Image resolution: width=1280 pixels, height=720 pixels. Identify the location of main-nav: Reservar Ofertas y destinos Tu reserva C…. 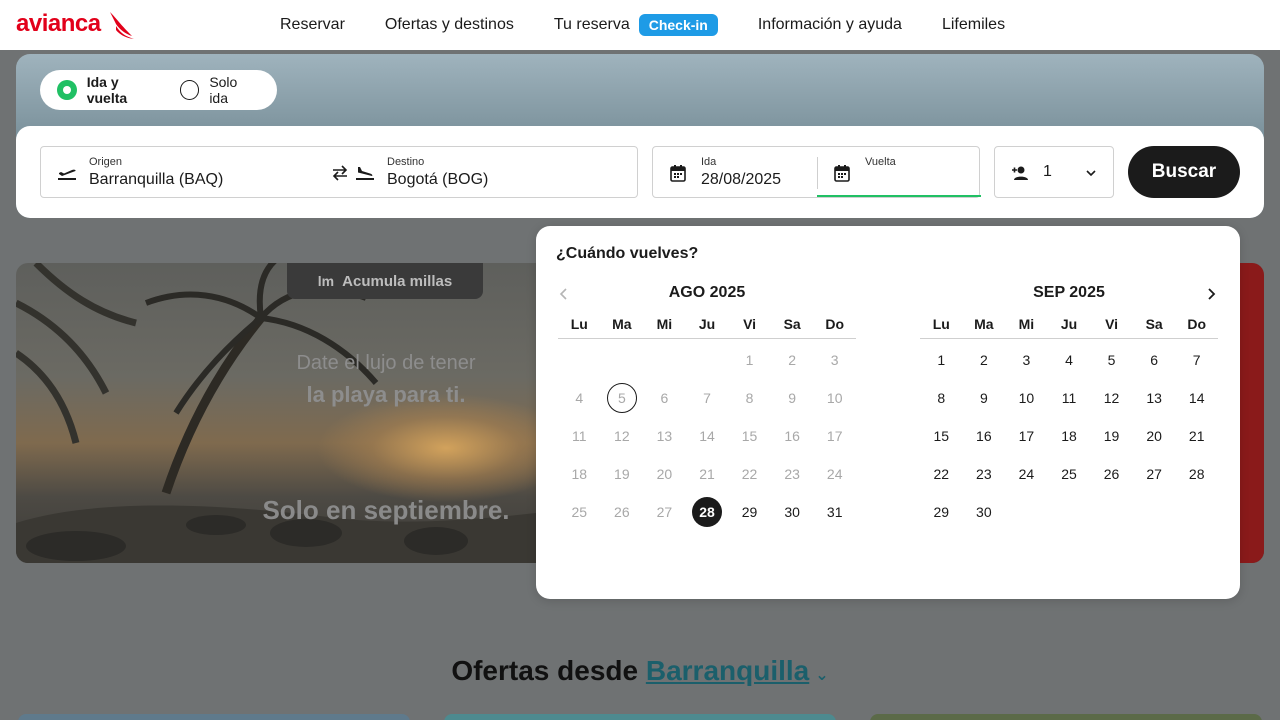
(662, 25).